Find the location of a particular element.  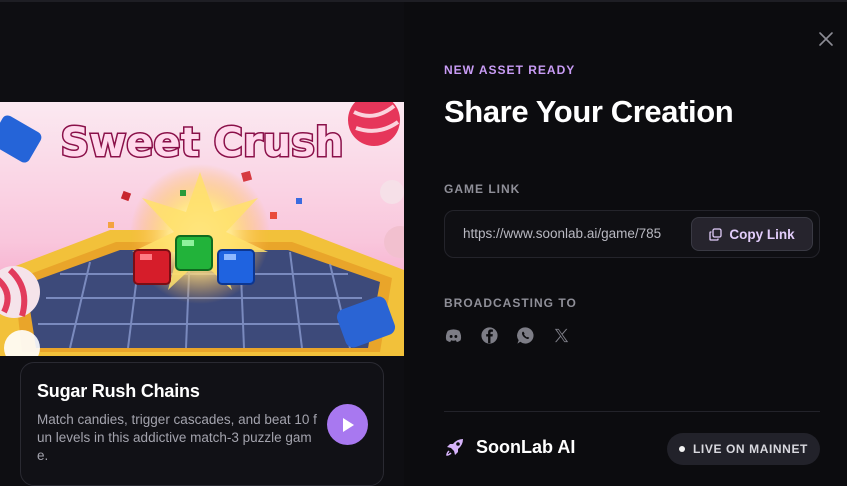

copy-link-button: Copy Link is located at coordinates (752, 234).